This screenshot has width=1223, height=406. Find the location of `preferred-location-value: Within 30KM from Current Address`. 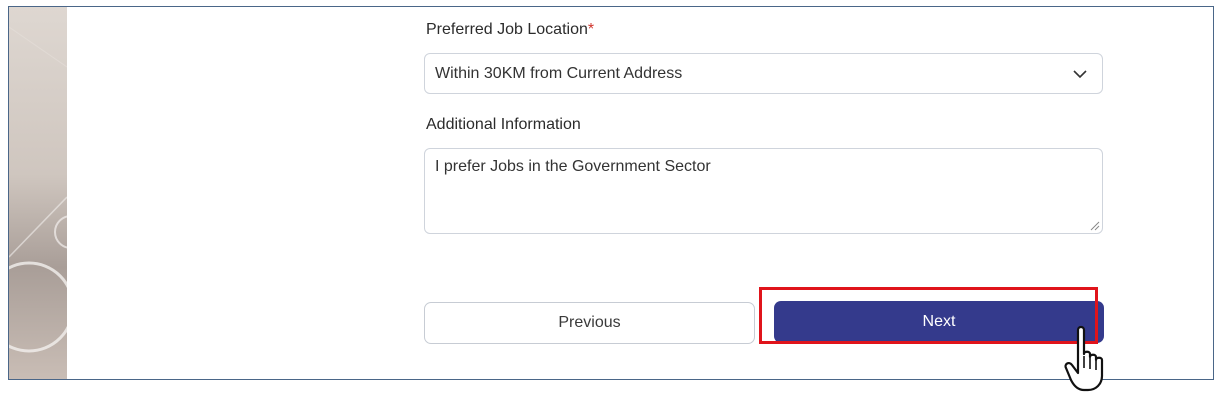

preferred-location-value: Within 30KM from Current Address is located at coordinates (559, 73).